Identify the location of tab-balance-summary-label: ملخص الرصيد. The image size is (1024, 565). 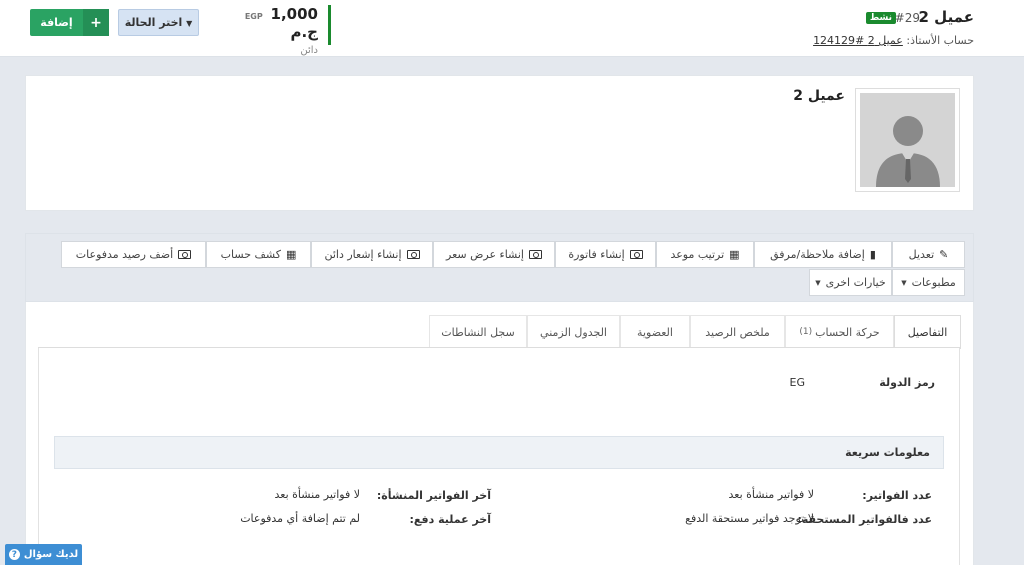
(737, 332).